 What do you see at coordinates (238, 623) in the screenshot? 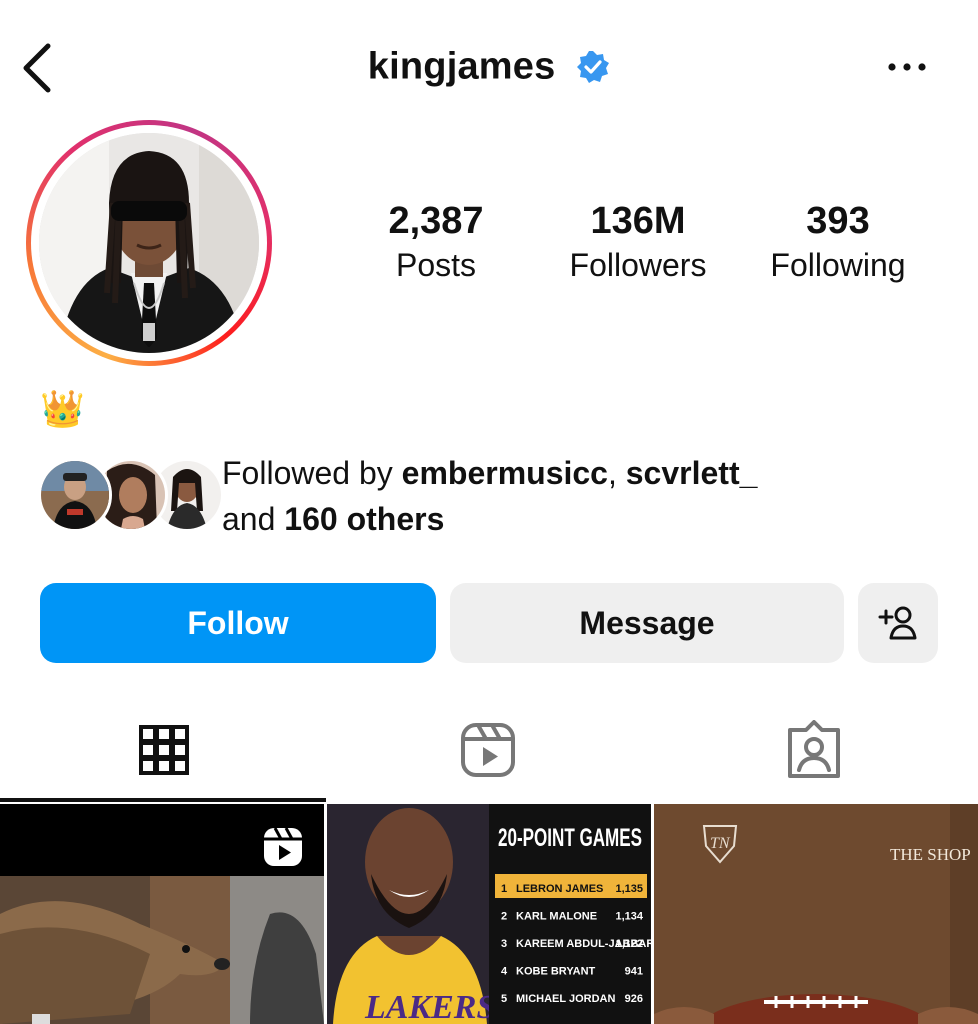
I see `follow-button: Follow` at bounding box center [238, 623].